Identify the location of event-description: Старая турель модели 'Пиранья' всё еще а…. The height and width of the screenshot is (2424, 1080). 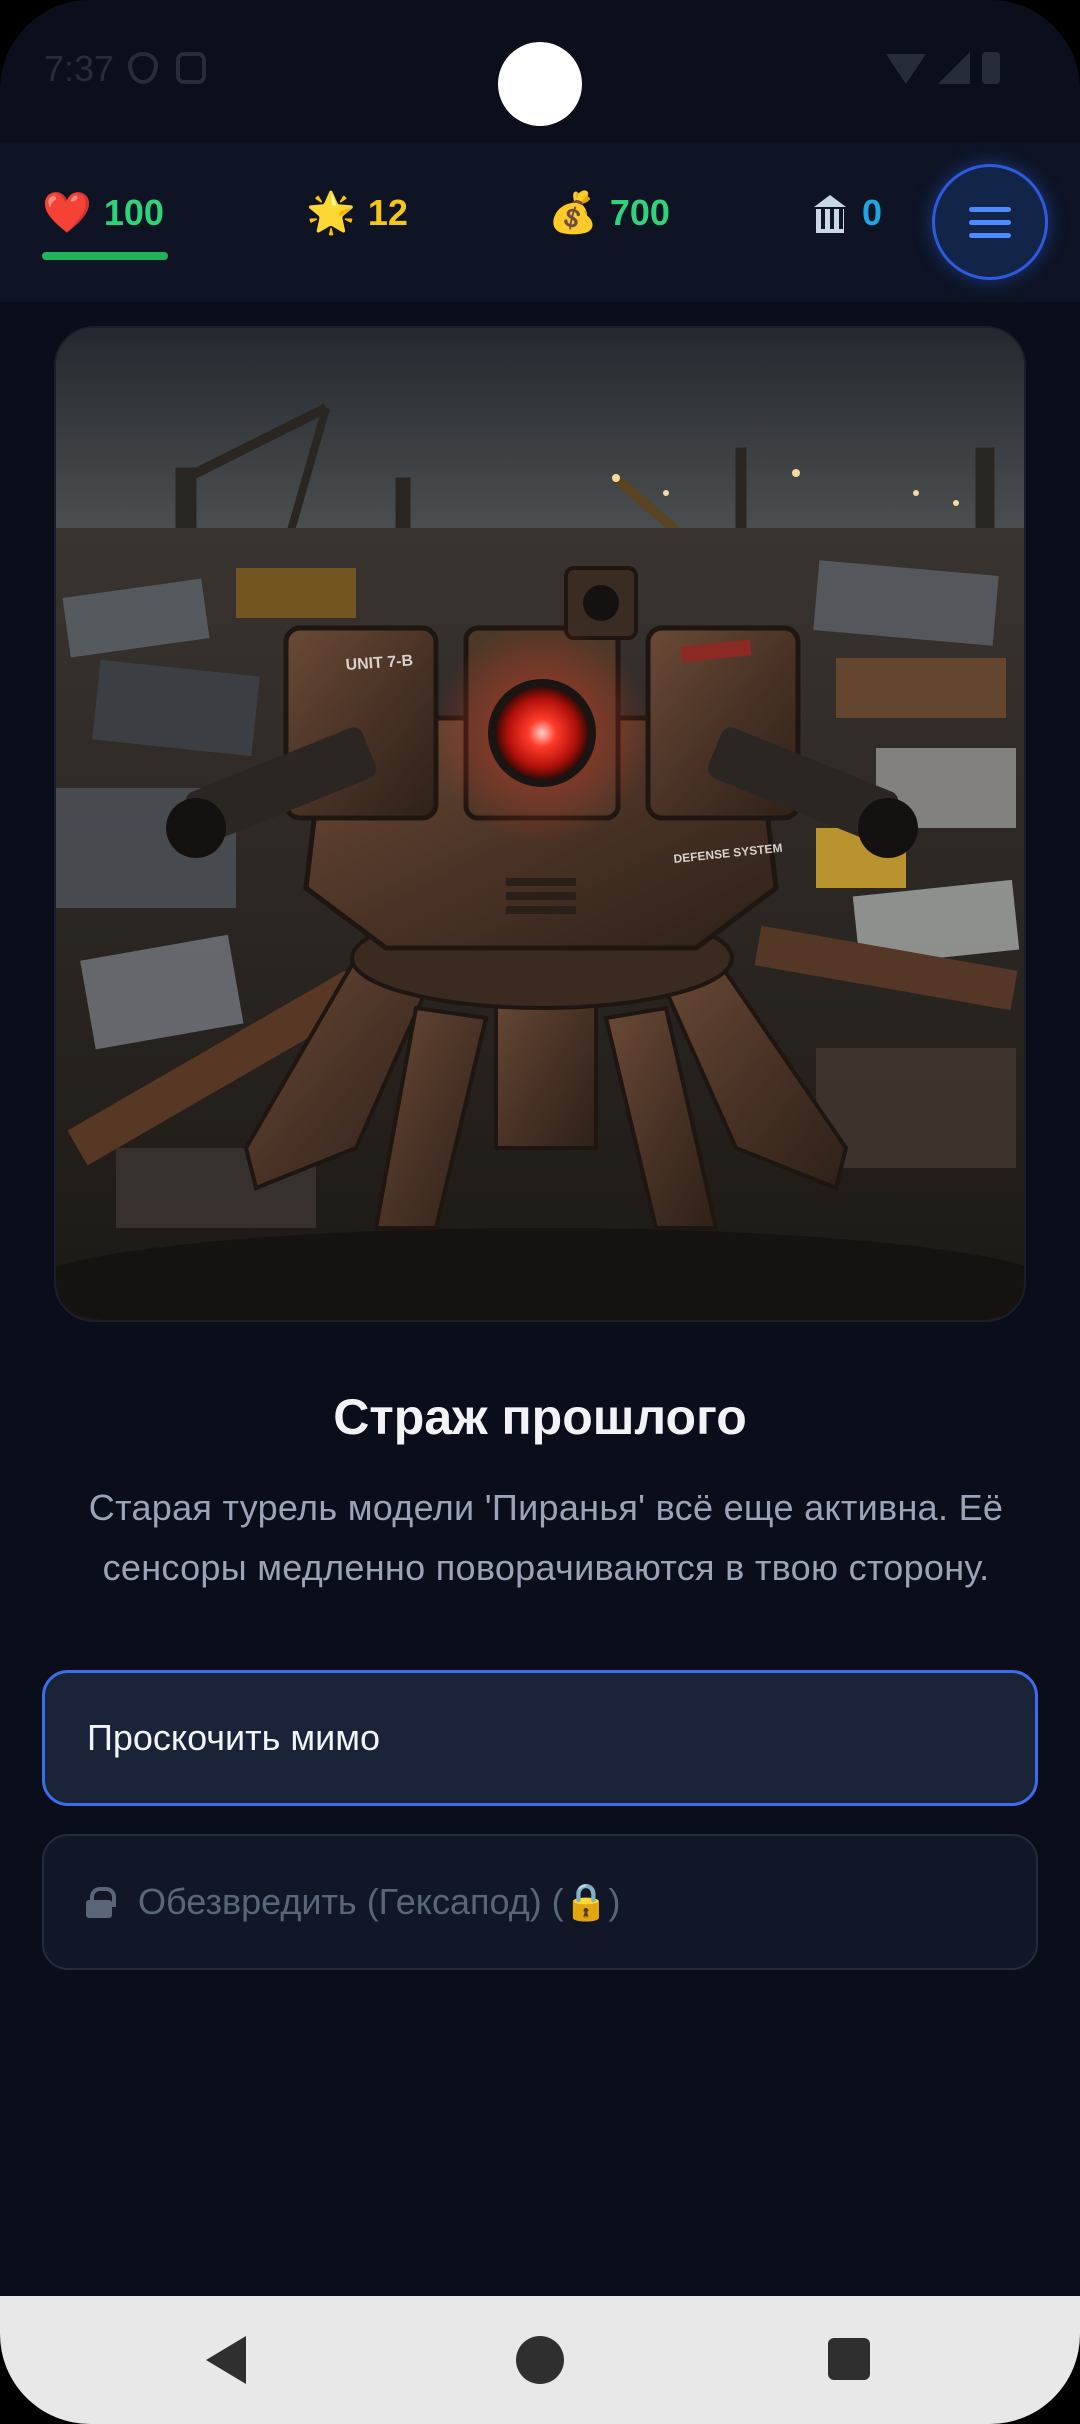
(546, 1537).